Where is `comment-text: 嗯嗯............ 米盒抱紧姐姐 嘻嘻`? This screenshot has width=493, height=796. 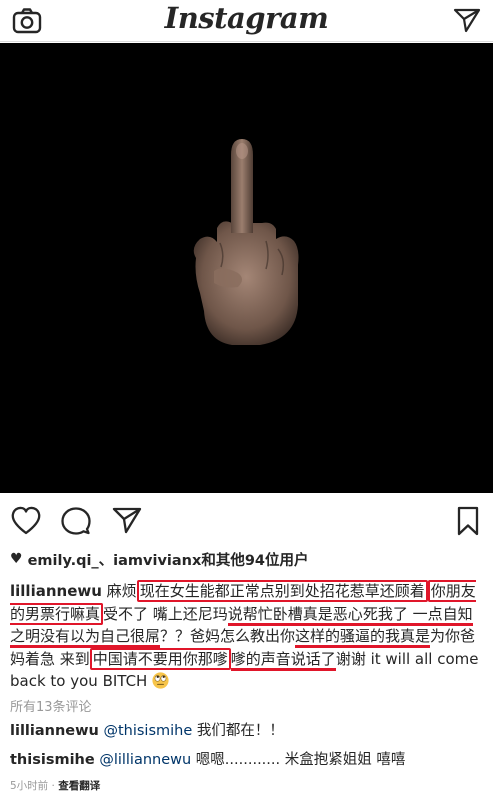
comment-text: 嗯嗯............ 米盒抱紧姐姐 嘻嘻 is located at coordinates (298, 760).